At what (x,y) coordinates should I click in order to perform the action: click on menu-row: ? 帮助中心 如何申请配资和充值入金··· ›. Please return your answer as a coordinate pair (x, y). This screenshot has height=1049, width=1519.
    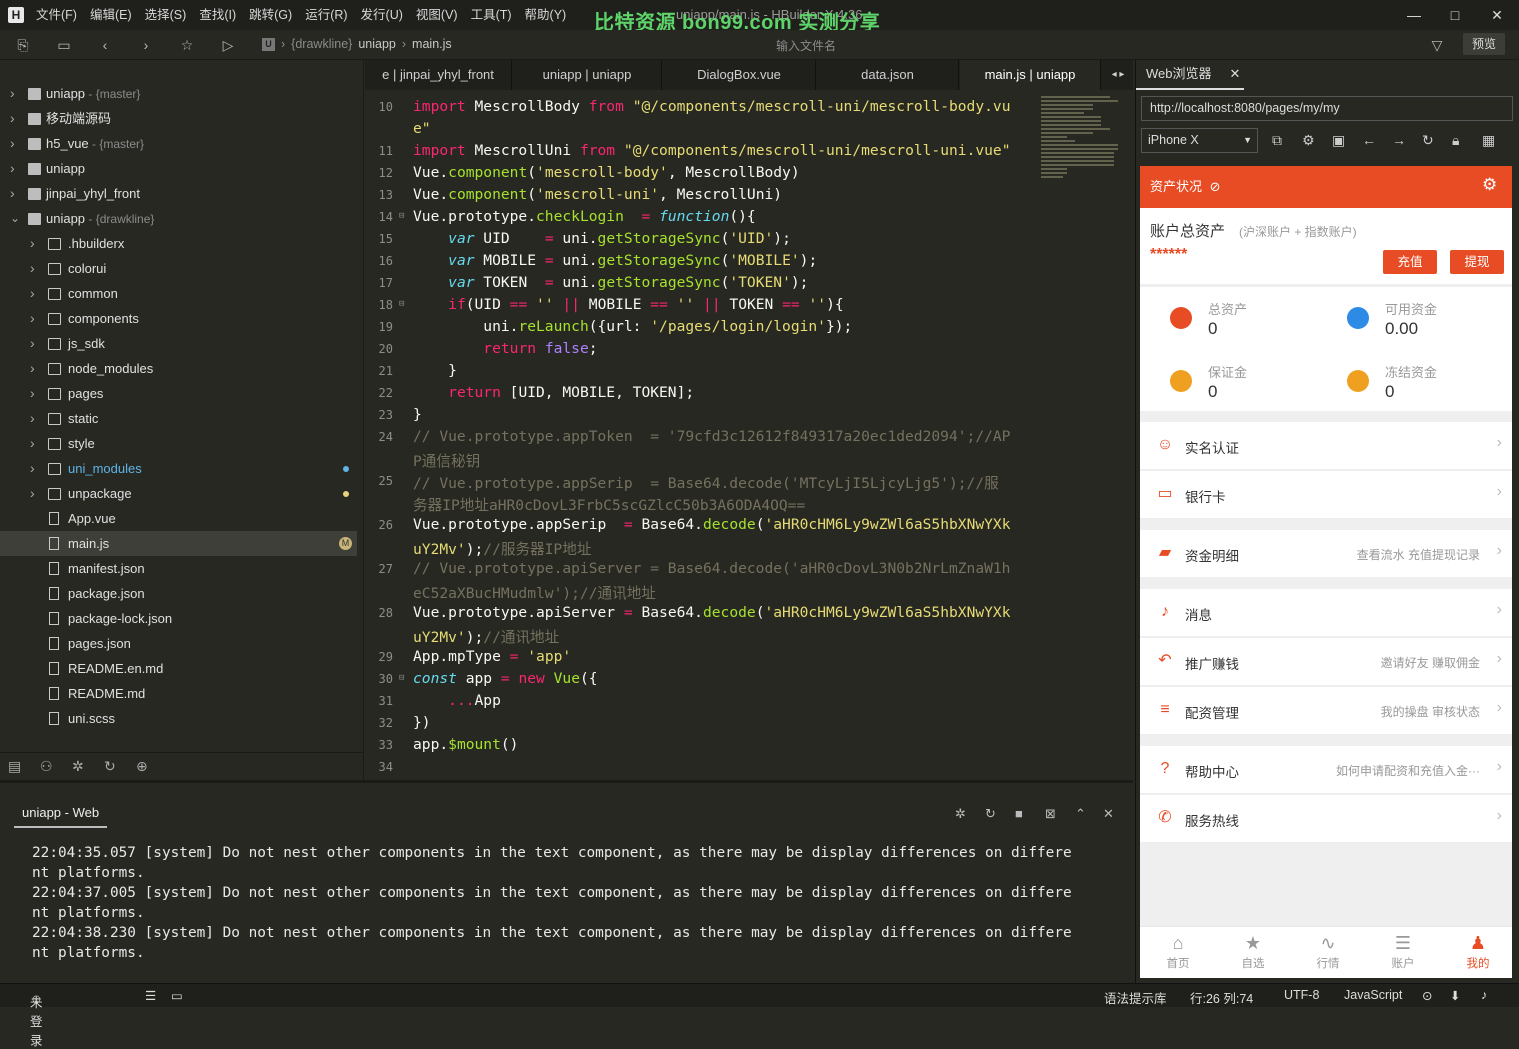
    Looking at the image, I should click on (1326, 770).